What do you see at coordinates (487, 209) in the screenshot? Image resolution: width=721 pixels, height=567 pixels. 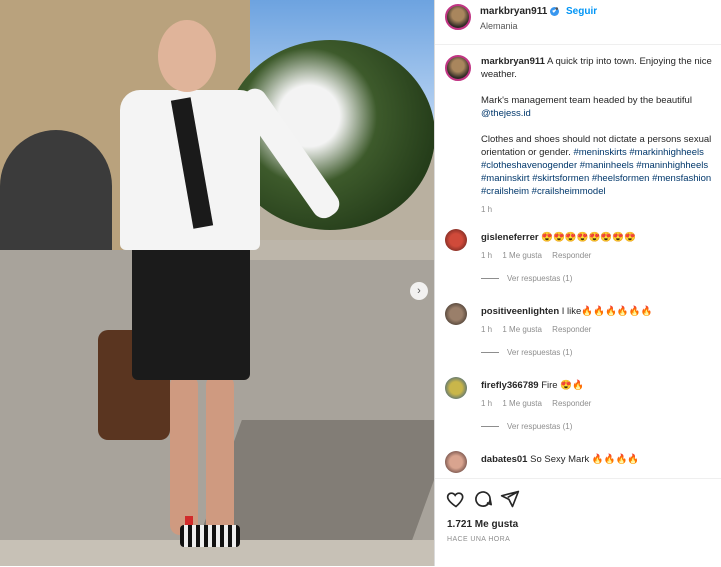 I see `caption-time: 1 h` at bounding box center [487, 209].